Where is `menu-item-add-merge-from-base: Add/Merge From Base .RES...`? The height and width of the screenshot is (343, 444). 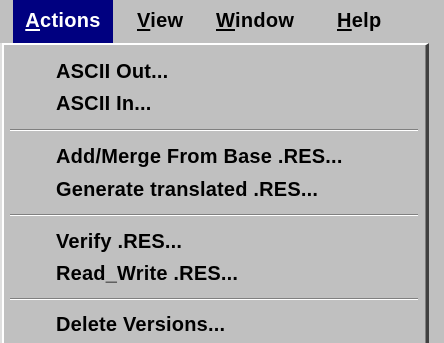
menu-item-add-merge-from-base: Add/Merge From Base .RES... is located at coordinates (199, 157).